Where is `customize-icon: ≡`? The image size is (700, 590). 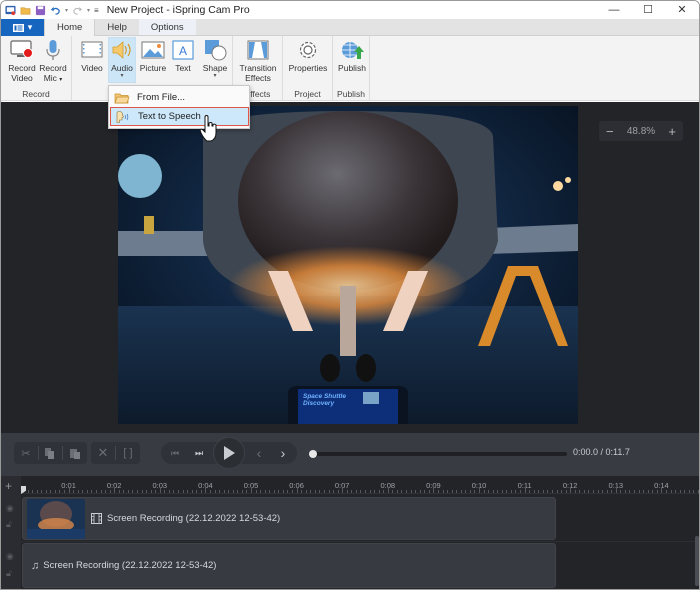
customize-icon: ≡ is located at coordinates (96, 10).